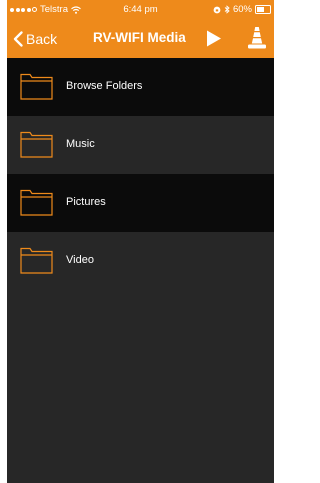  I want to click on chevron-left-icon, so click(18, 39).